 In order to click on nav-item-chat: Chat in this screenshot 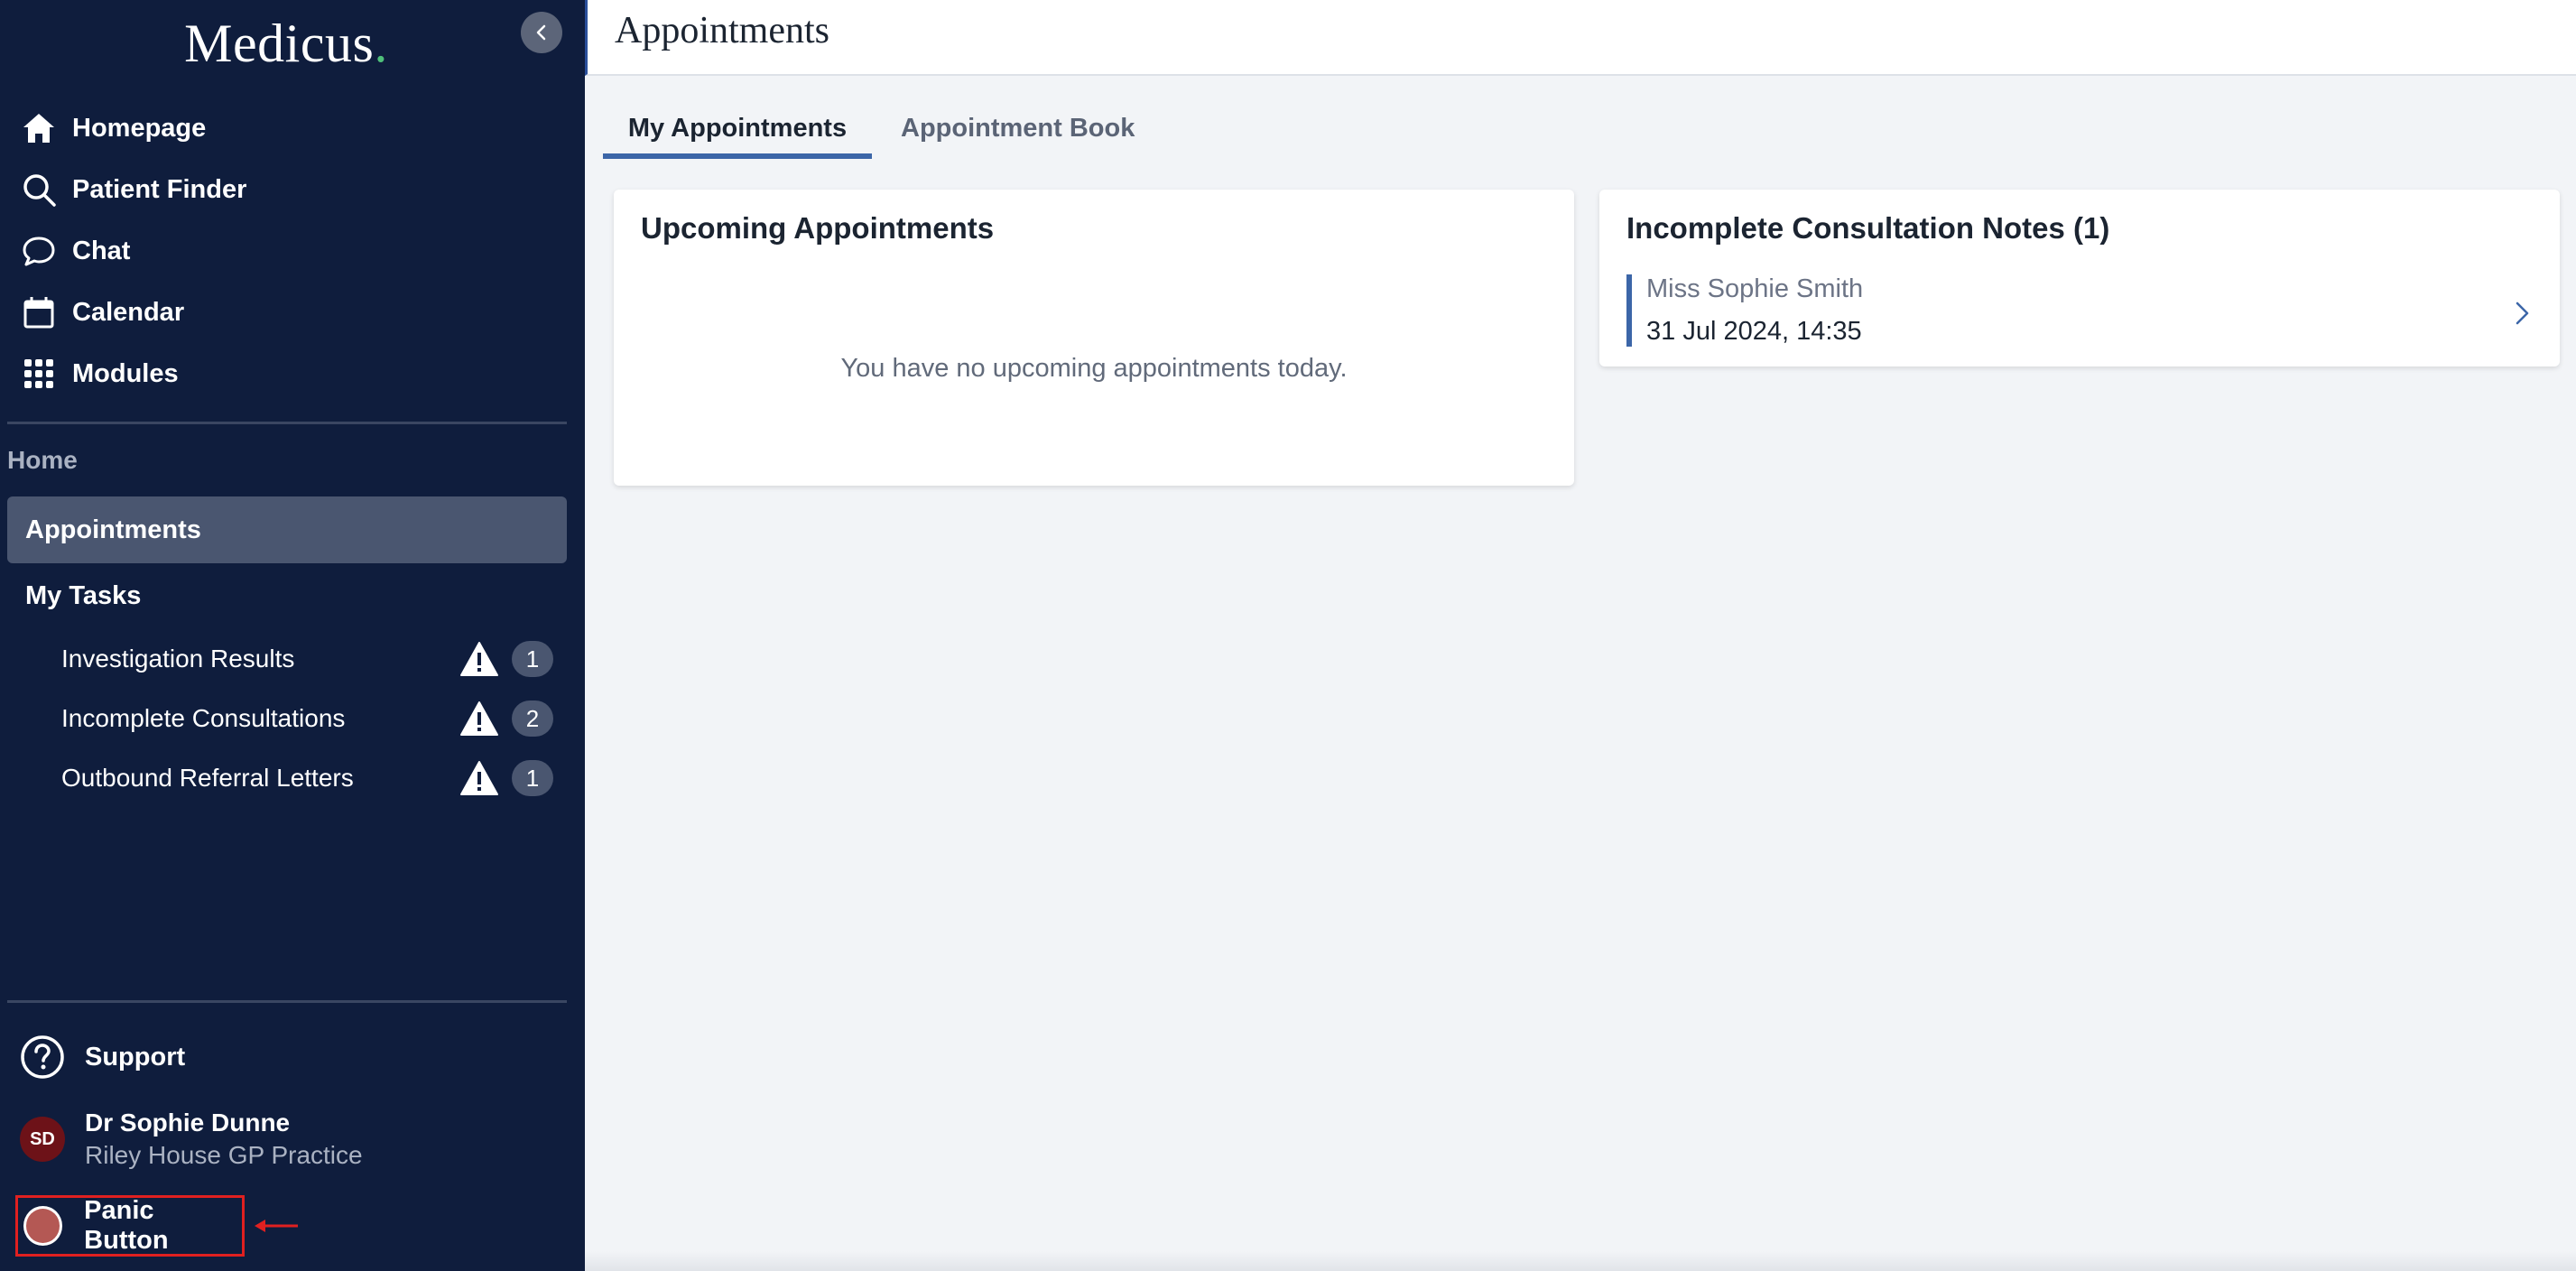, I will do `click(292, 251)`.